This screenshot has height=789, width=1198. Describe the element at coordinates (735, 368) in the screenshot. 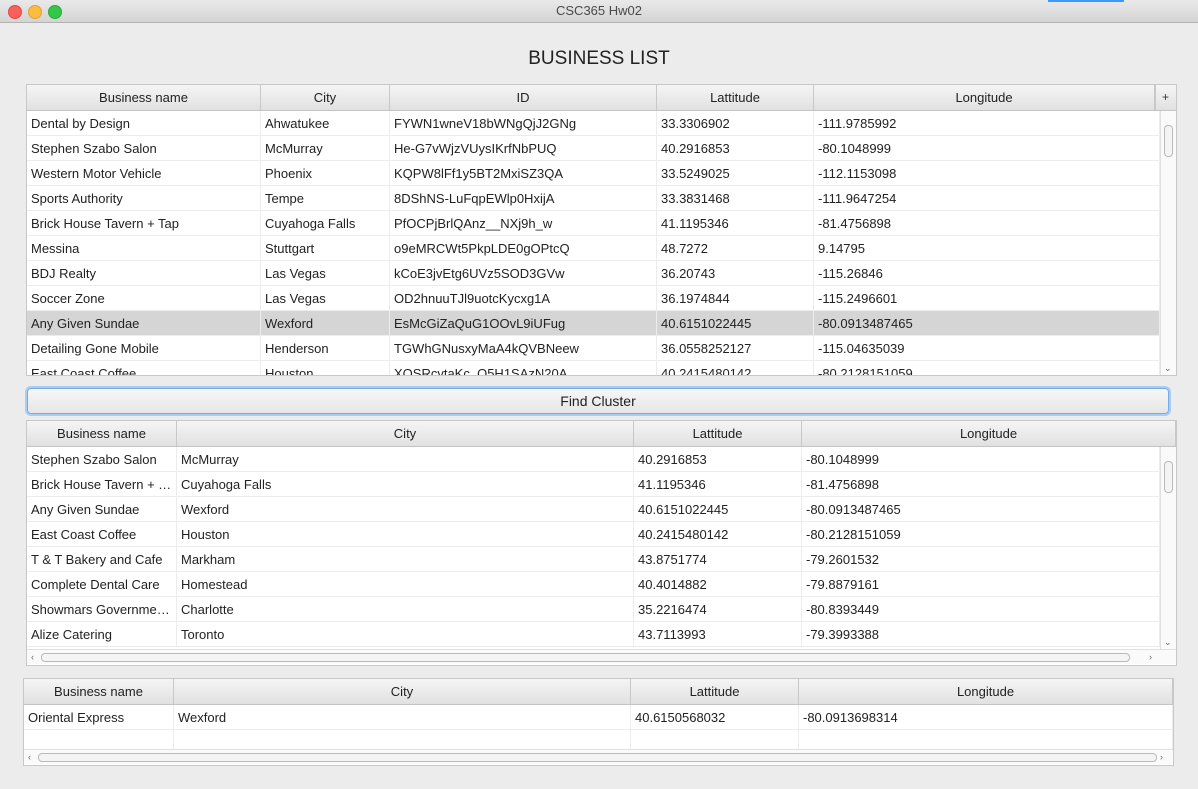

I see `table-cell: 40.2415480142` at that location.